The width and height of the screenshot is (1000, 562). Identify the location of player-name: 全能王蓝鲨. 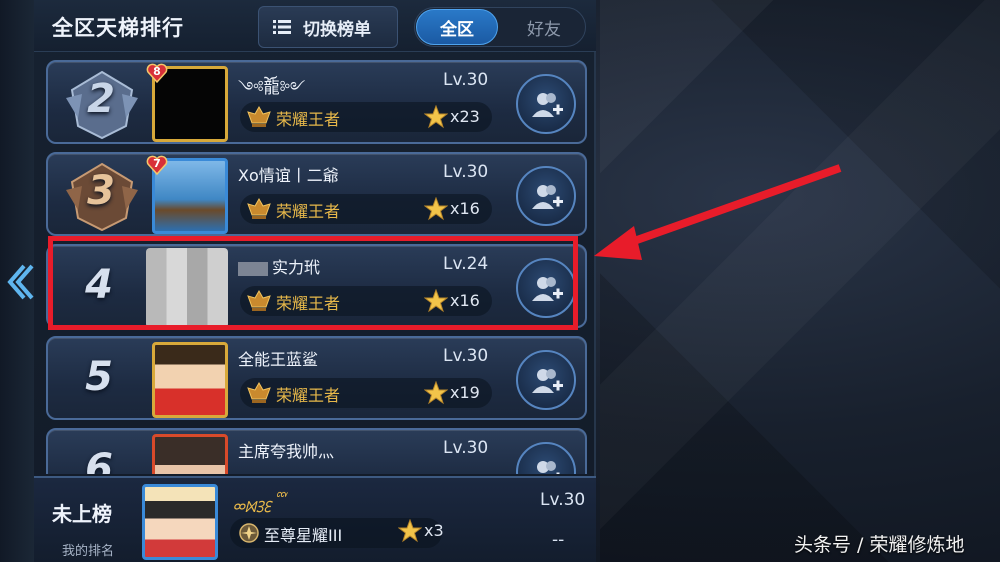
(278, 359).